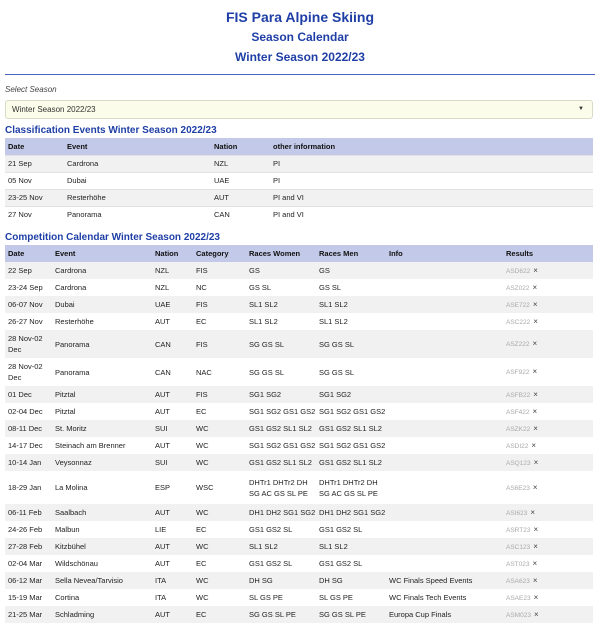 This screenshot has height=623, width=600. Describe the element at coordinates (548, 304) in the screenshot. I see `results-cell: ASE722 ×` at that location.